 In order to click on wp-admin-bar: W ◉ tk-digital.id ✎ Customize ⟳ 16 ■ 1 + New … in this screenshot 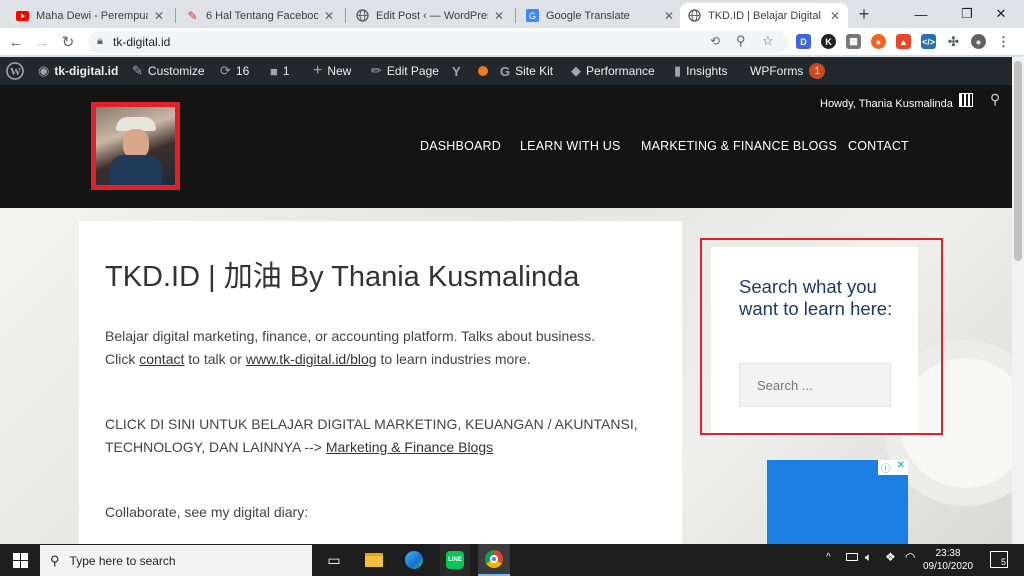, I will do `click(512, 71)`.